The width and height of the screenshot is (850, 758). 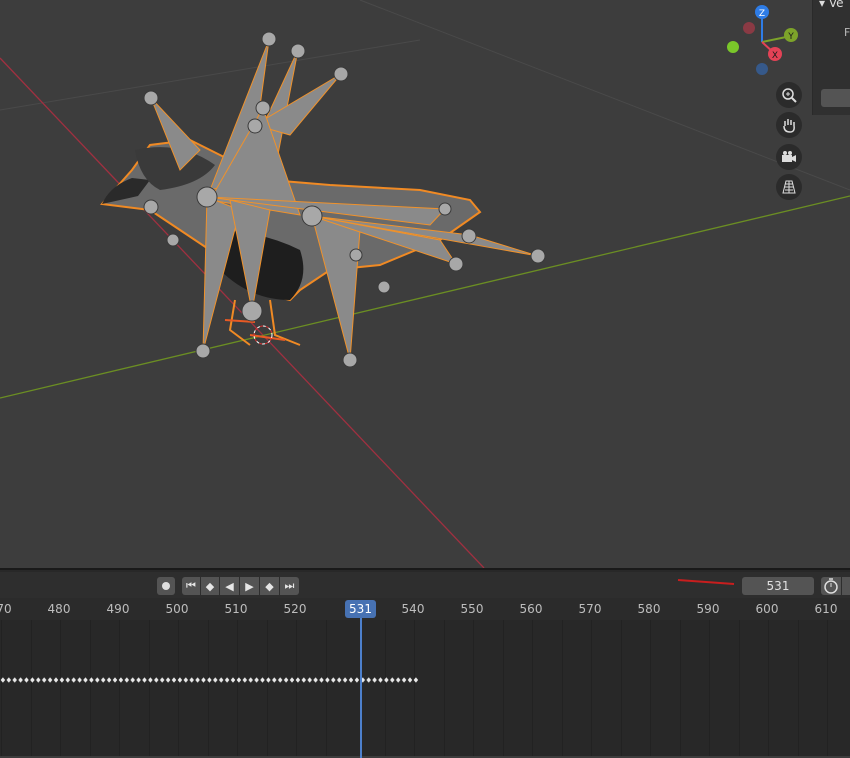 I want to click on ruler-tick: 570, so click(x=590, y=609).